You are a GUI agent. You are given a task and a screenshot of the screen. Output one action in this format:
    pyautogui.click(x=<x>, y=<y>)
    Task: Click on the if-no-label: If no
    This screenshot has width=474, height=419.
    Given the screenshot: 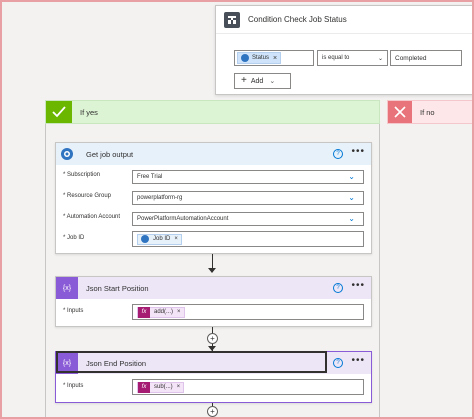 What is the action you would take?
    pyautogui.click(x=427, y=112)
    